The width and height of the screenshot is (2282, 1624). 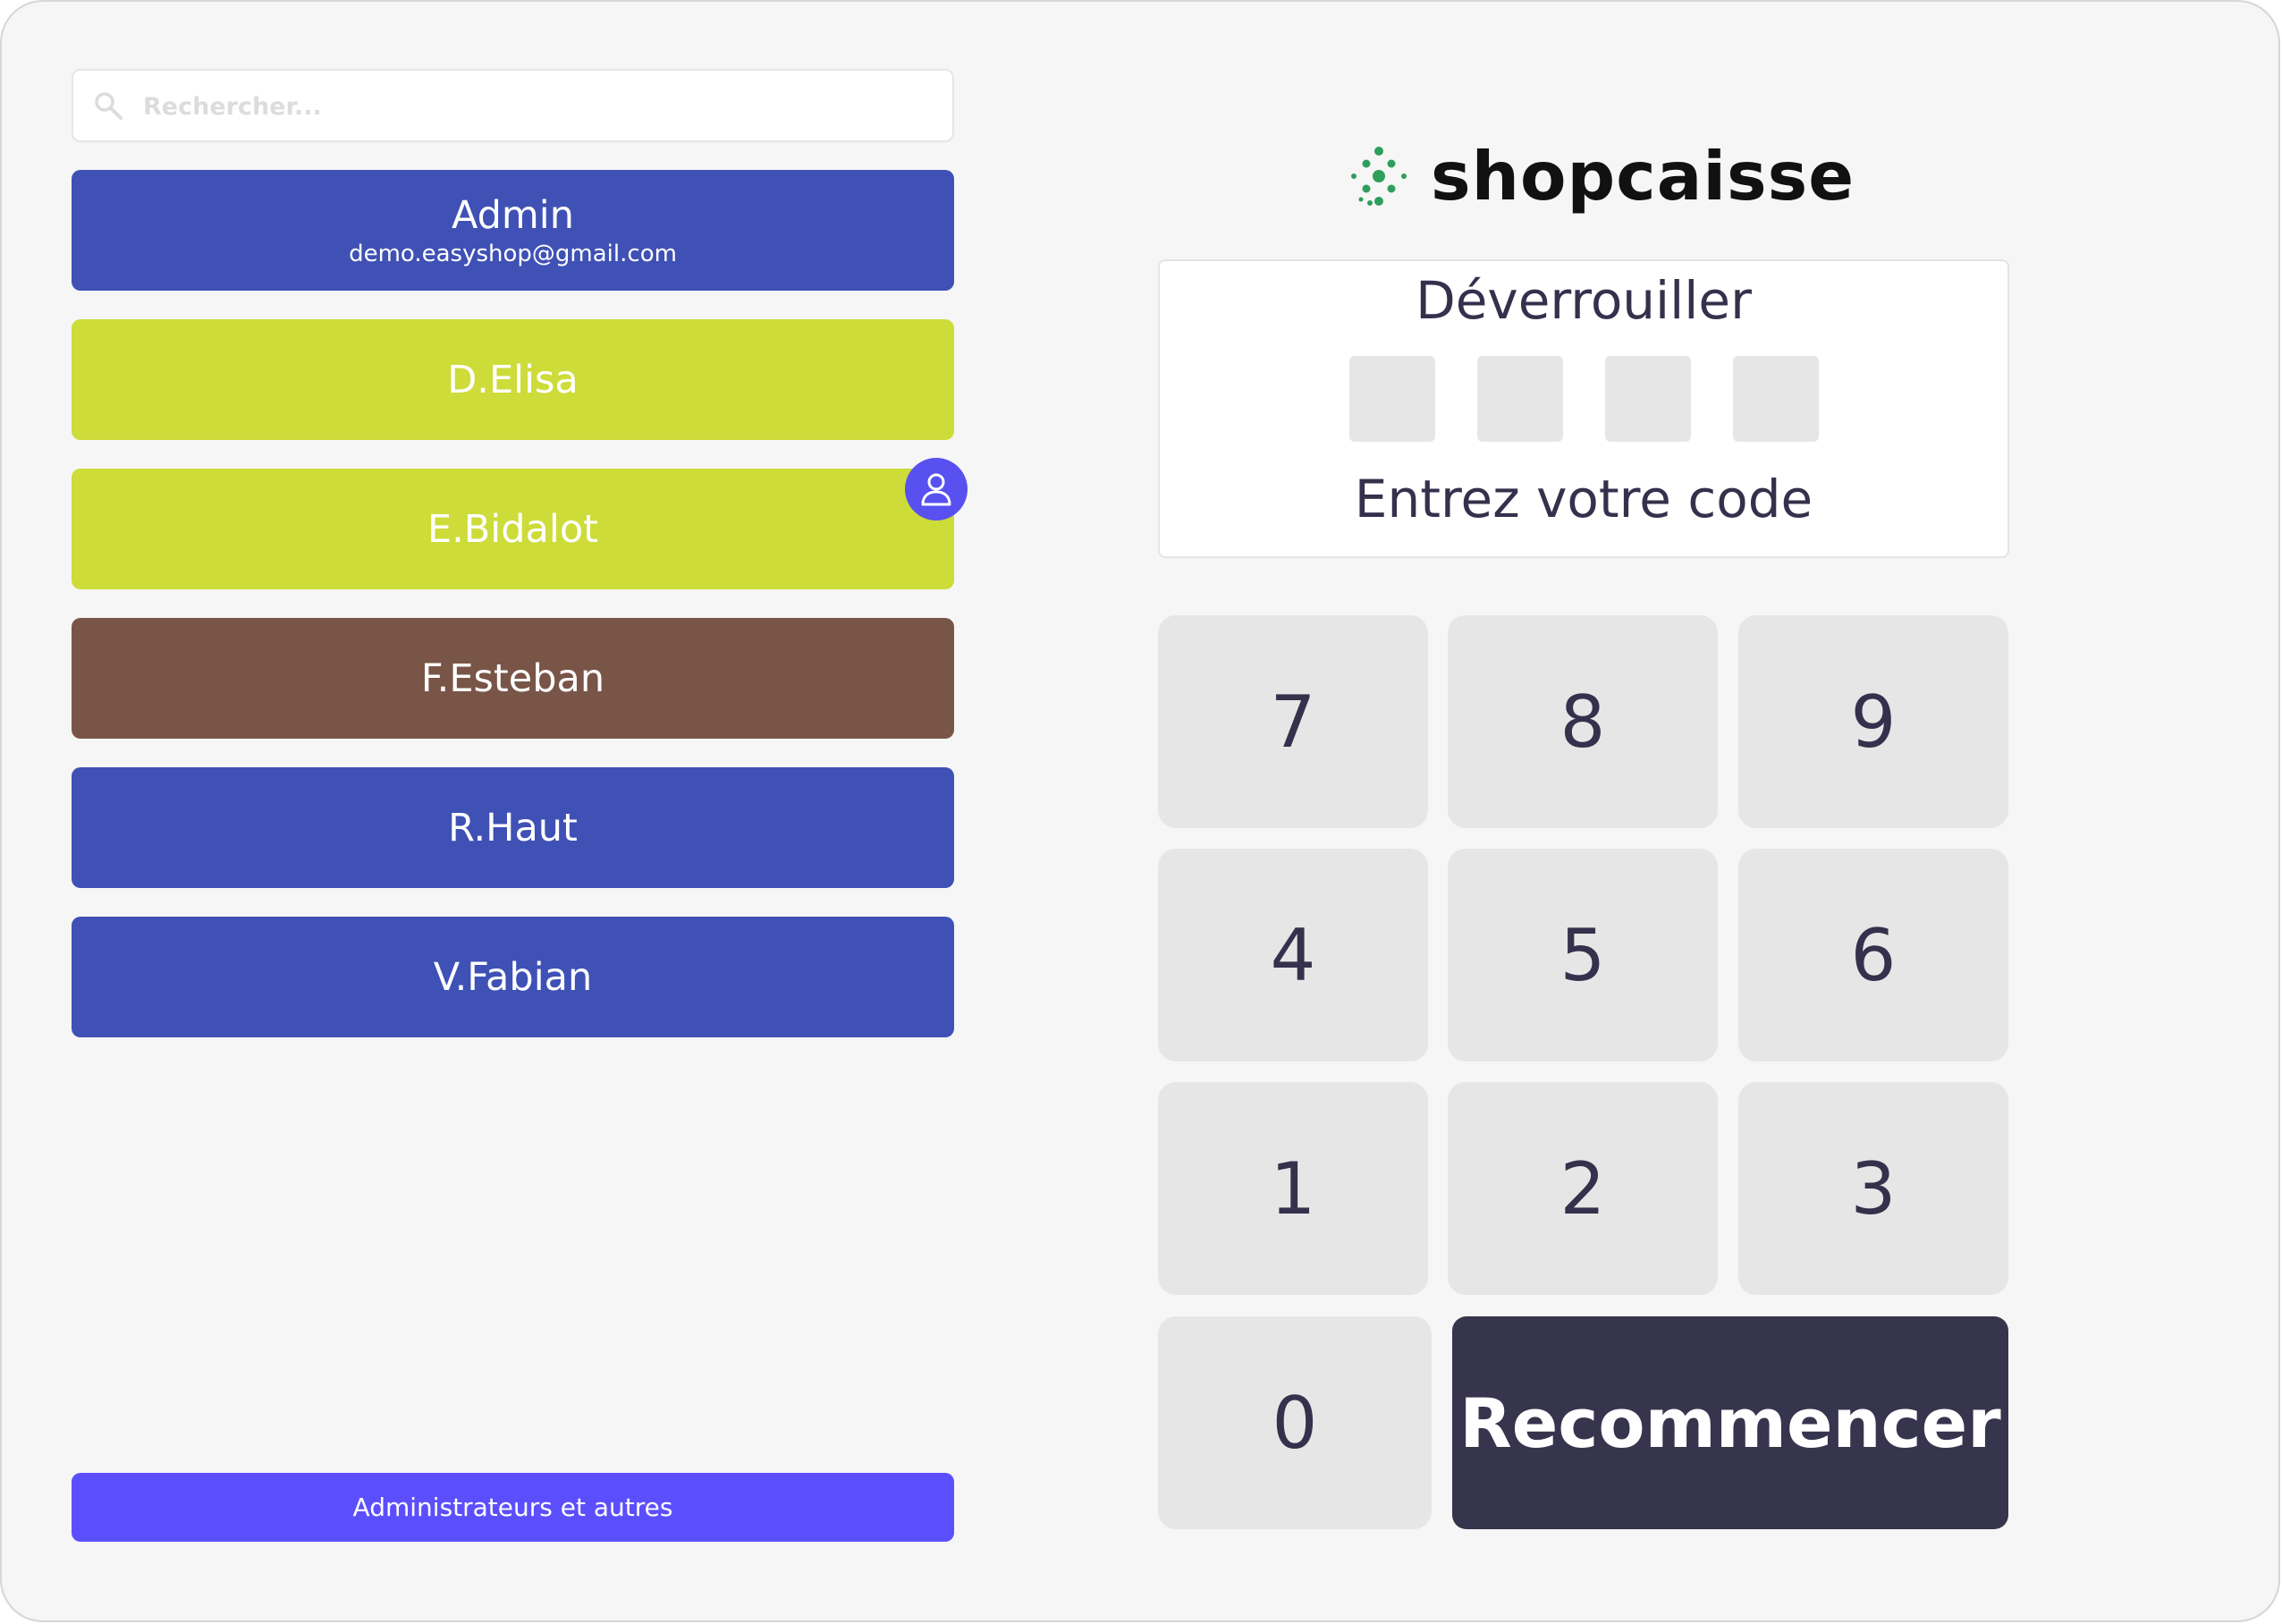 I want to click on brand-name: shopcaisse, so click(x=1643, y=176).